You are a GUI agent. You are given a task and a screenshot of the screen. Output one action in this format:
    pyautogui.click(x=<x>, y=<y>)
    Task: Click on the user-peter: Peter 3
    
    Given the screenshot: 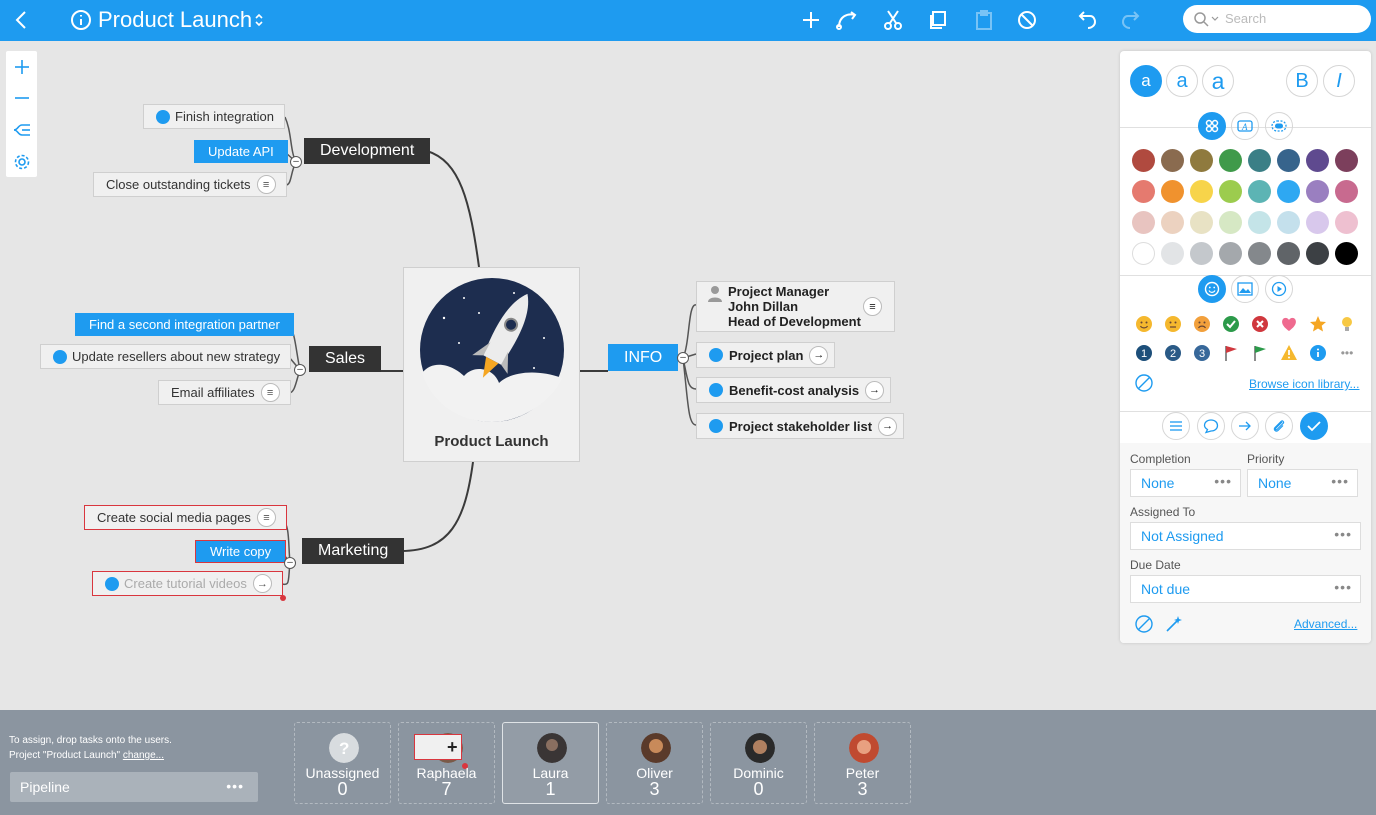 What is the action you would take?
    pyautogui.click(x=862, y=763)
    